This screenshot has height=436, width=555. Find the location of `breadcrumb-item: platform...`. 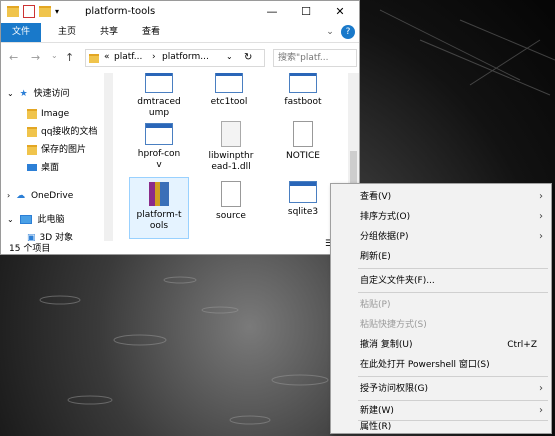

breadcrumb-item: platform... is located at coordinates (185, 57).